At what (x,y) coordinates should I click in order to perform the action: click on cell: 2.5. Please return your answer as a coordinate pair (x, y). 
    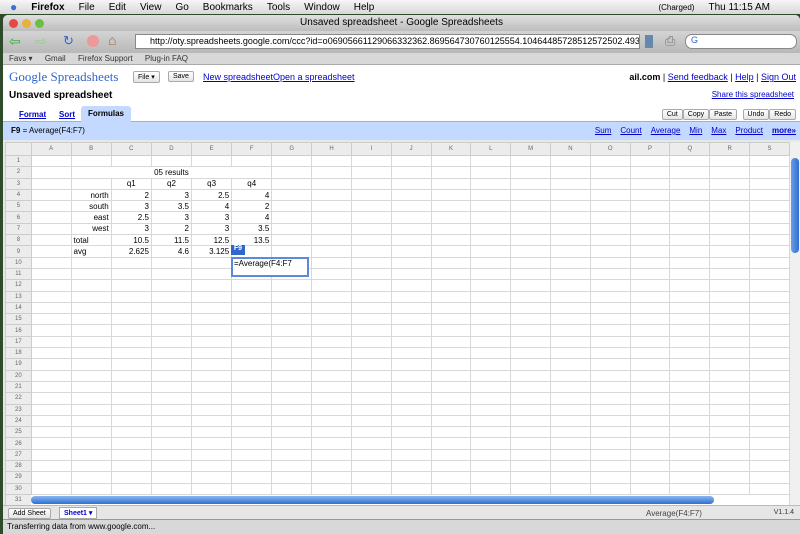
    Looking at the image, I should click on (131, 217).